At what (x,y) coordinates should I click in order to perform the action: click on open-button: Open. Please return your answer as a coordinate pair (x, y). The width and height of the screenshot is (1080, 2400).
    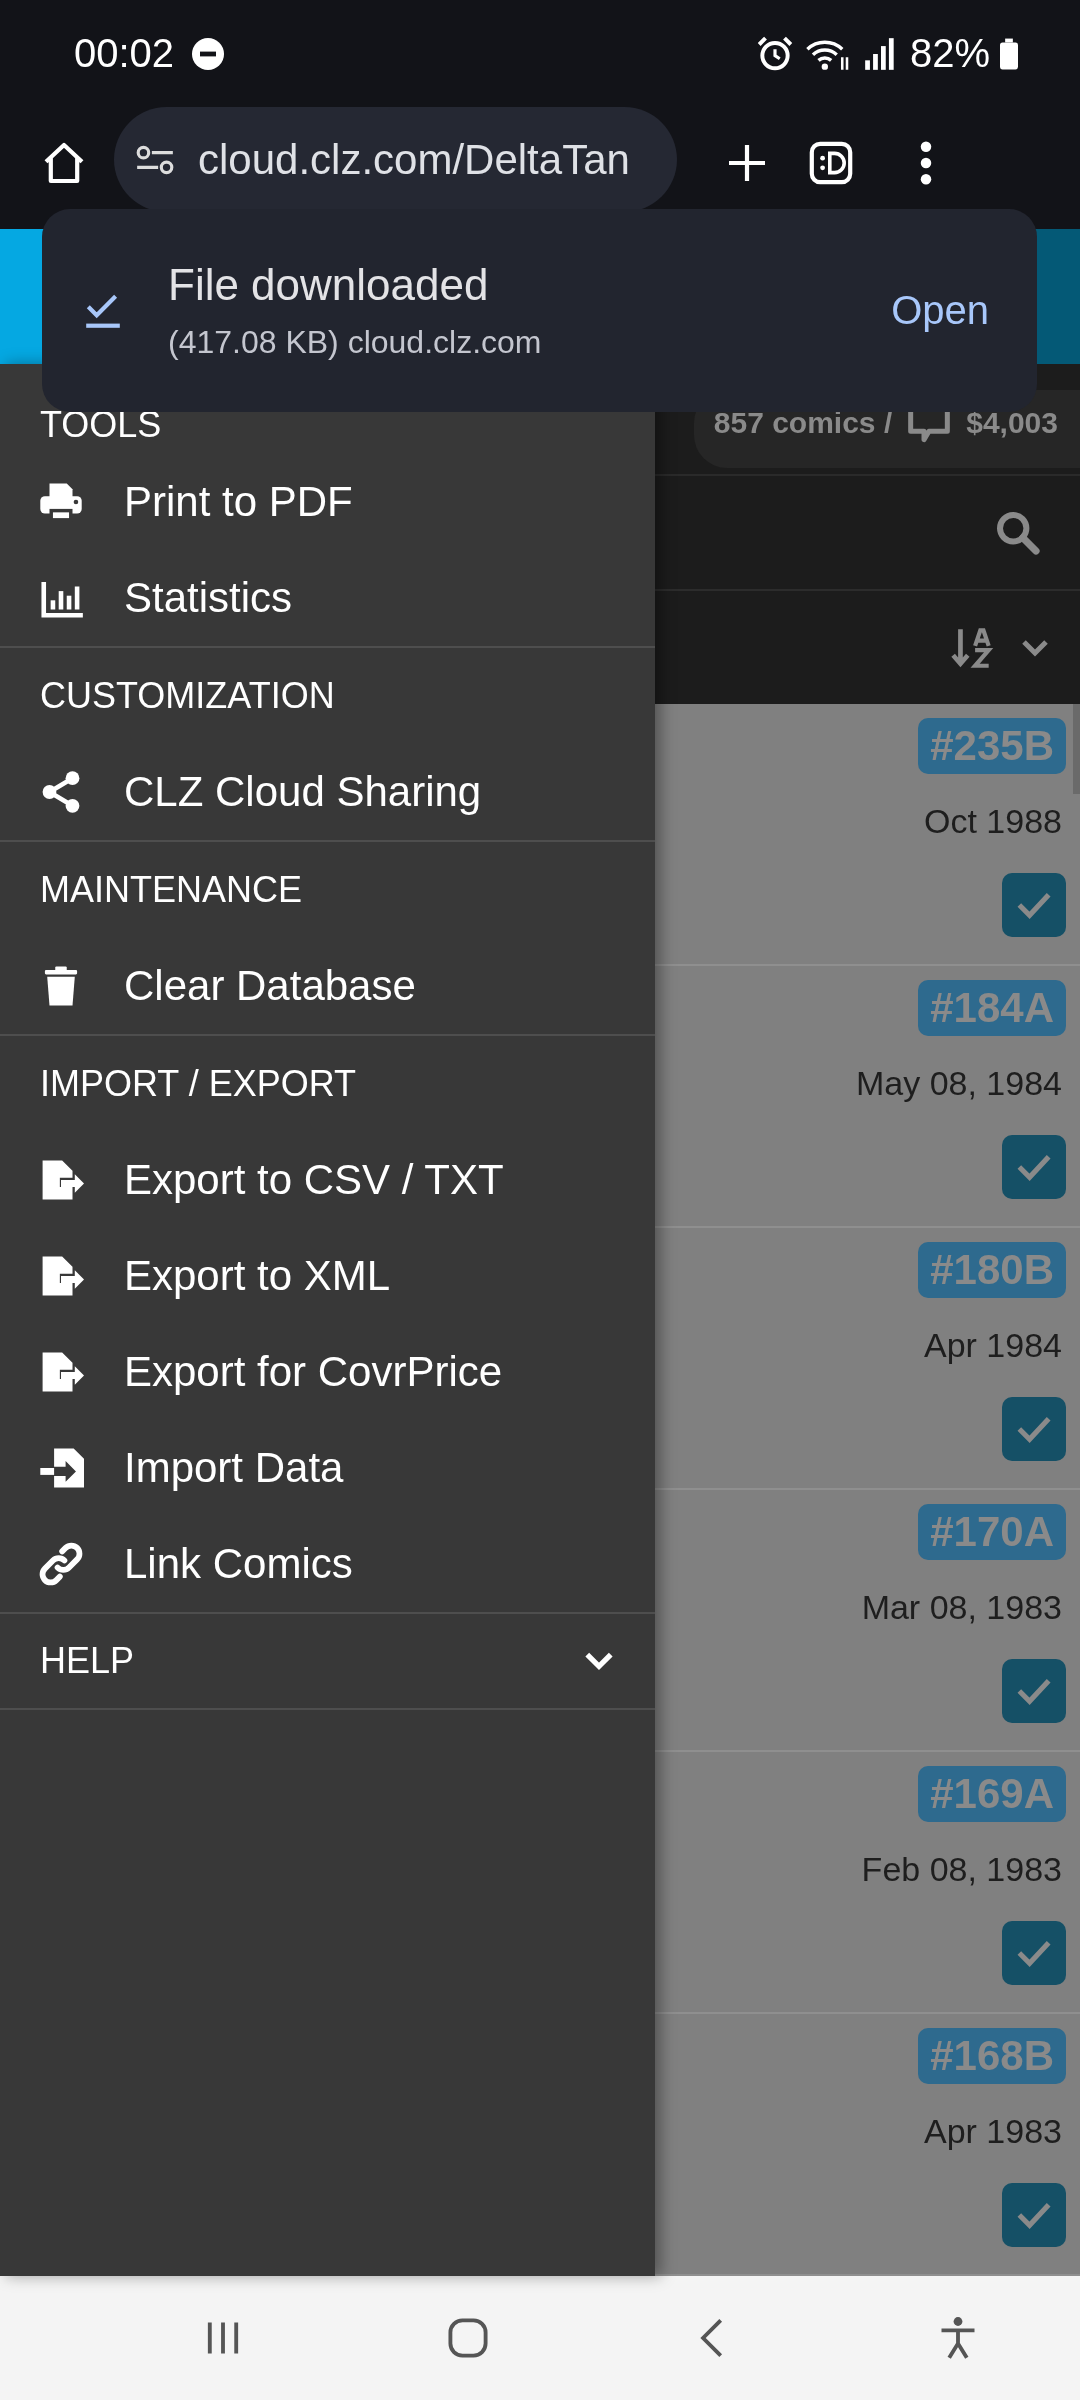
    Looking at the image, I should click on (940, 311).